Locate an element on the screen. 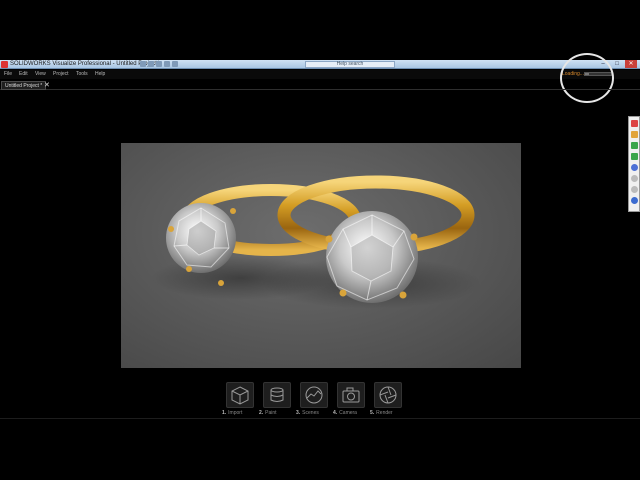  step-import-label: 1. Import is located at coordinates (232, 413).